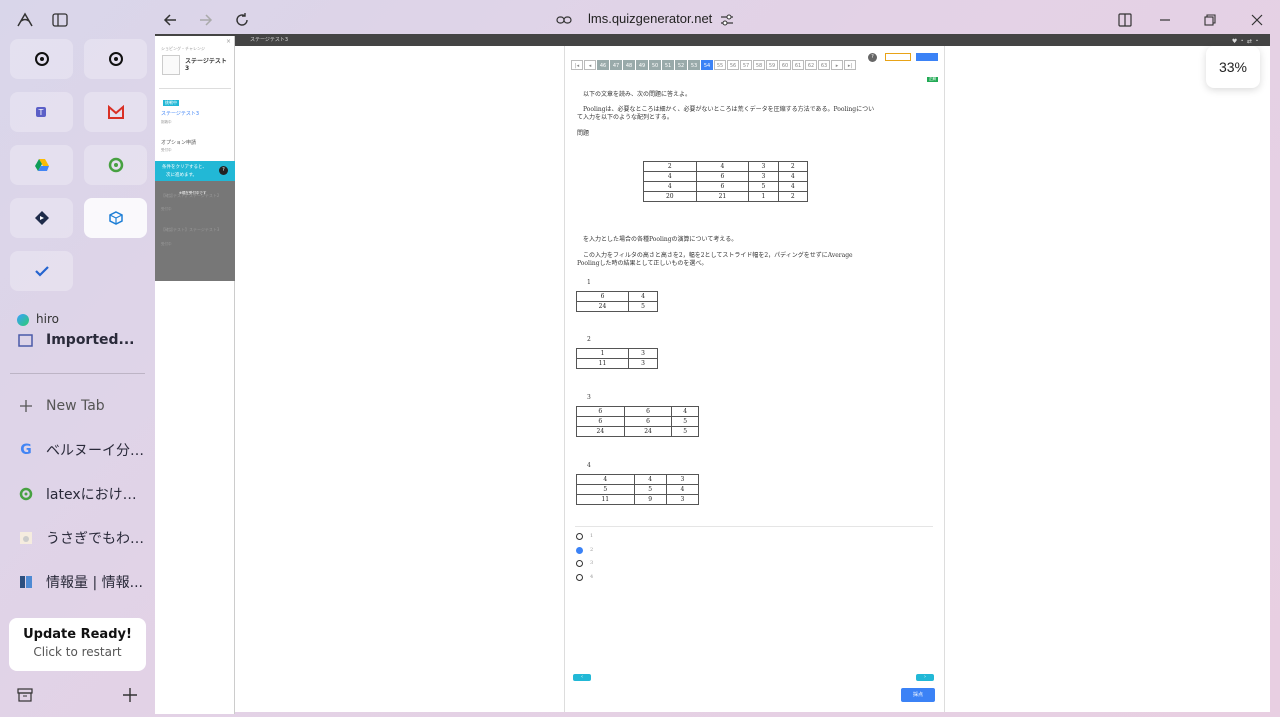 Image resolution: width=1280 pixels, height=717 pixels. I want to click on page-number-button: 57, so click(746, 65).